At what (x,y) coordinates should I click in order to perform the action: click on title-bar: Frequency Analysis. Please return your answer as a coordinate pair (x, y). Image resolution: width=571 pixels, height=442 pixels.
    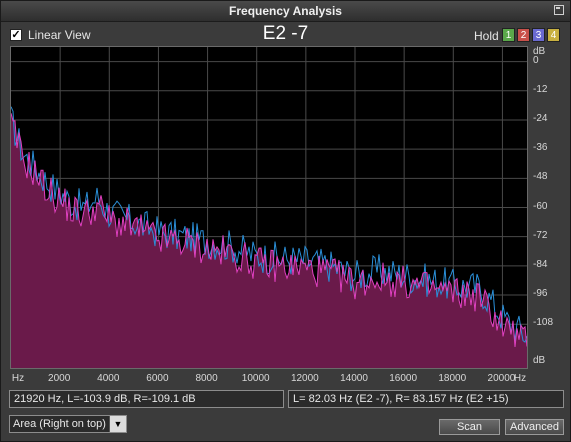
    Looking at the image, I should click on (285, 11).